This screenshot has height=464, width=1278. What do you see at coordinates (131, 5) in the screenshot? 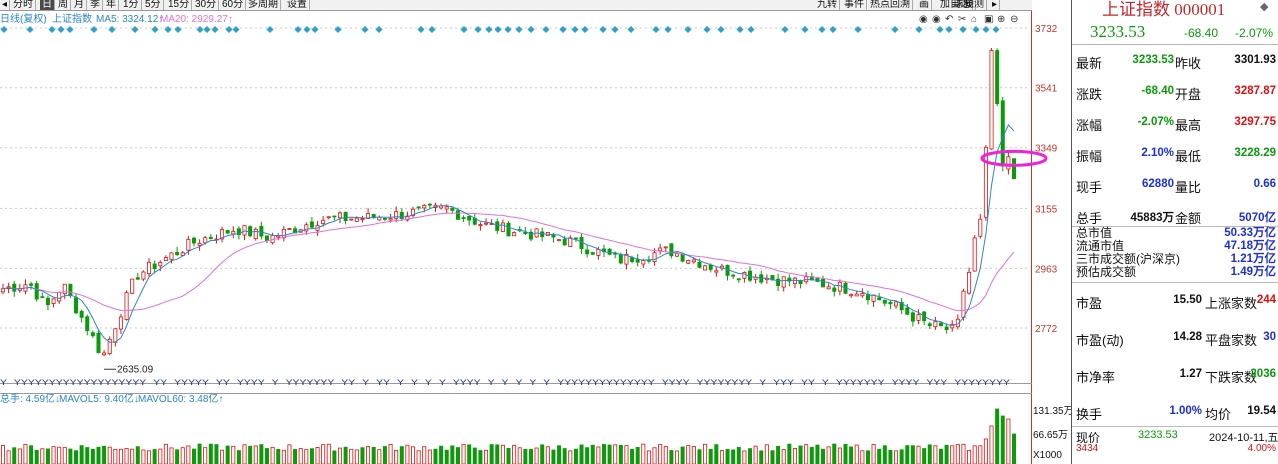
I see `toolbar-item-7: 1分` at bounding box center [131, 5].